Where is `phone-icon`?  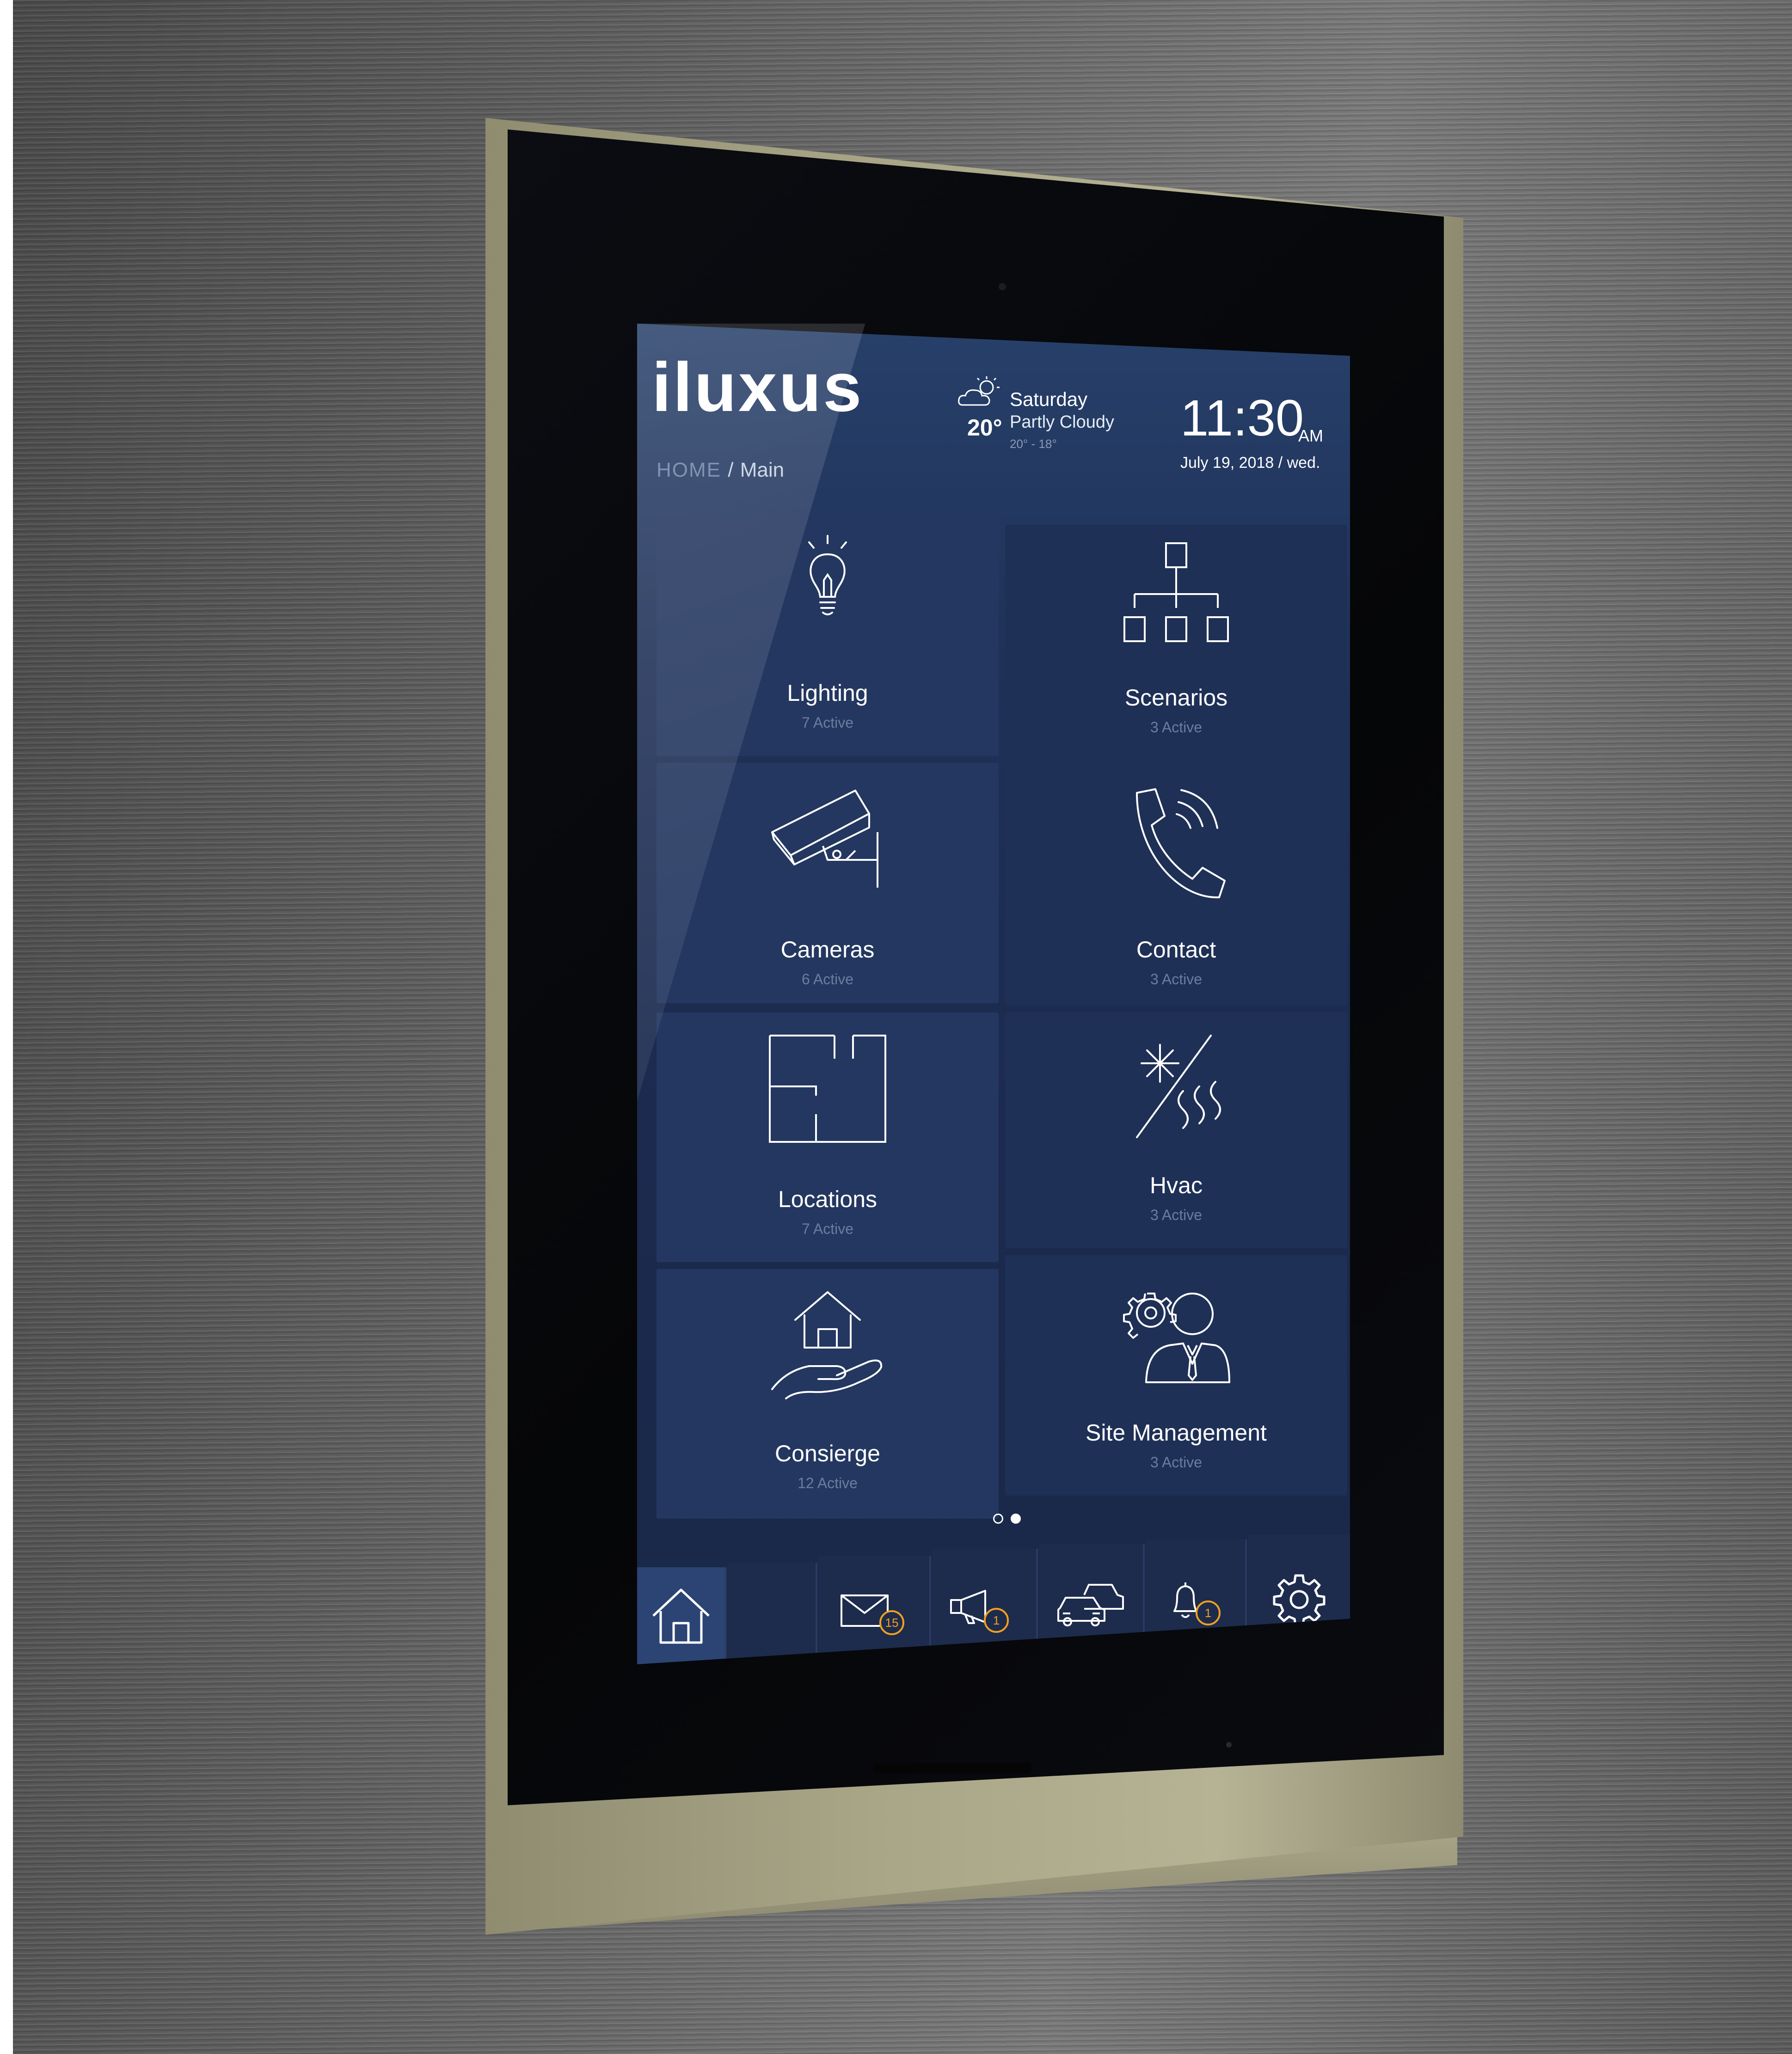 phone-icon is located at coordinates (1181, 844).